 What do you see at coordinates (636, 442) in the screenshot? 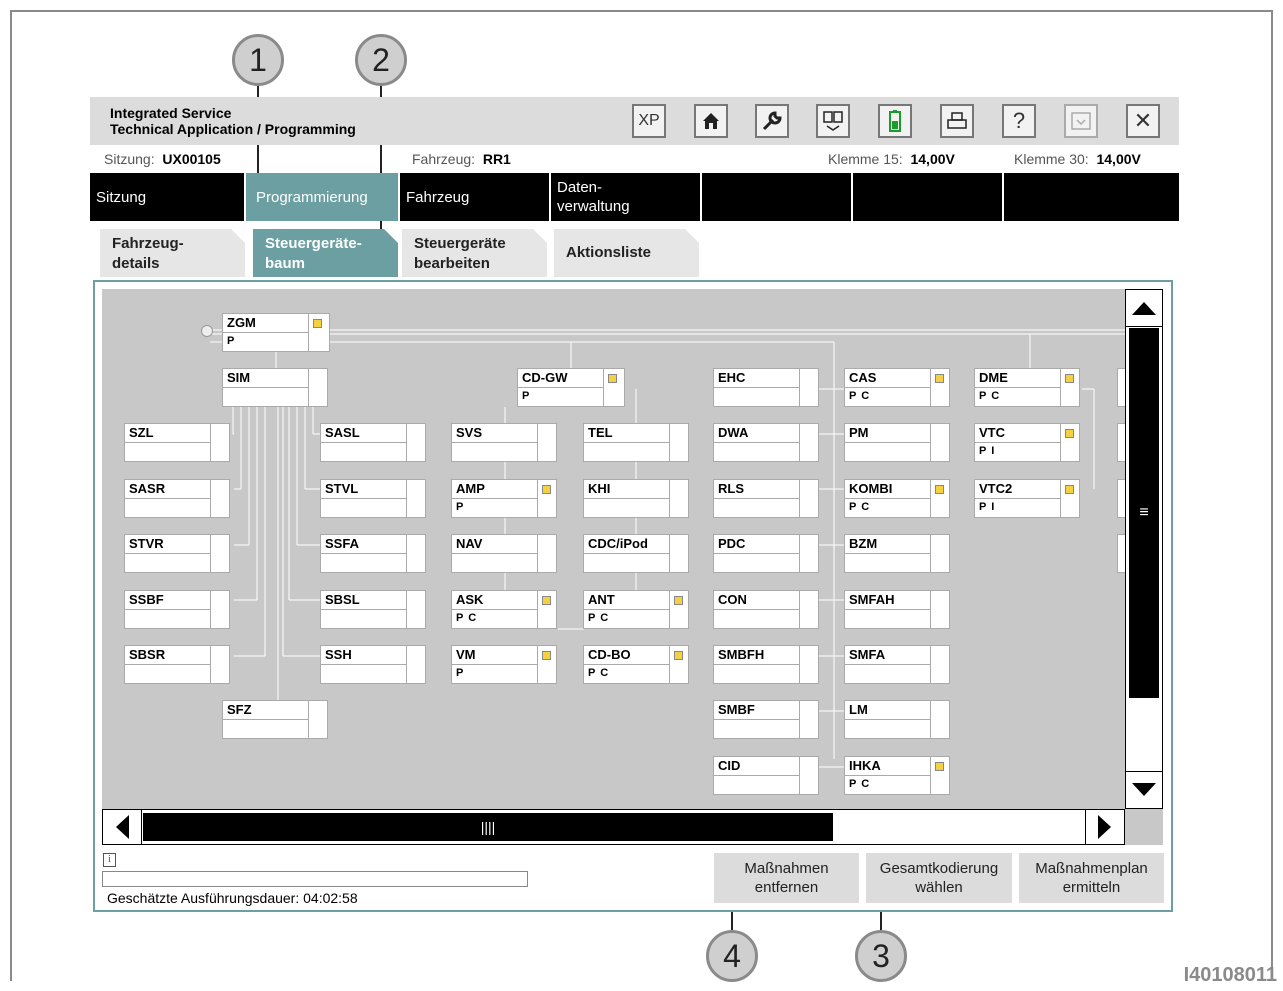
I see `ecu-tel: TEL` at bounding box center [636, 442].